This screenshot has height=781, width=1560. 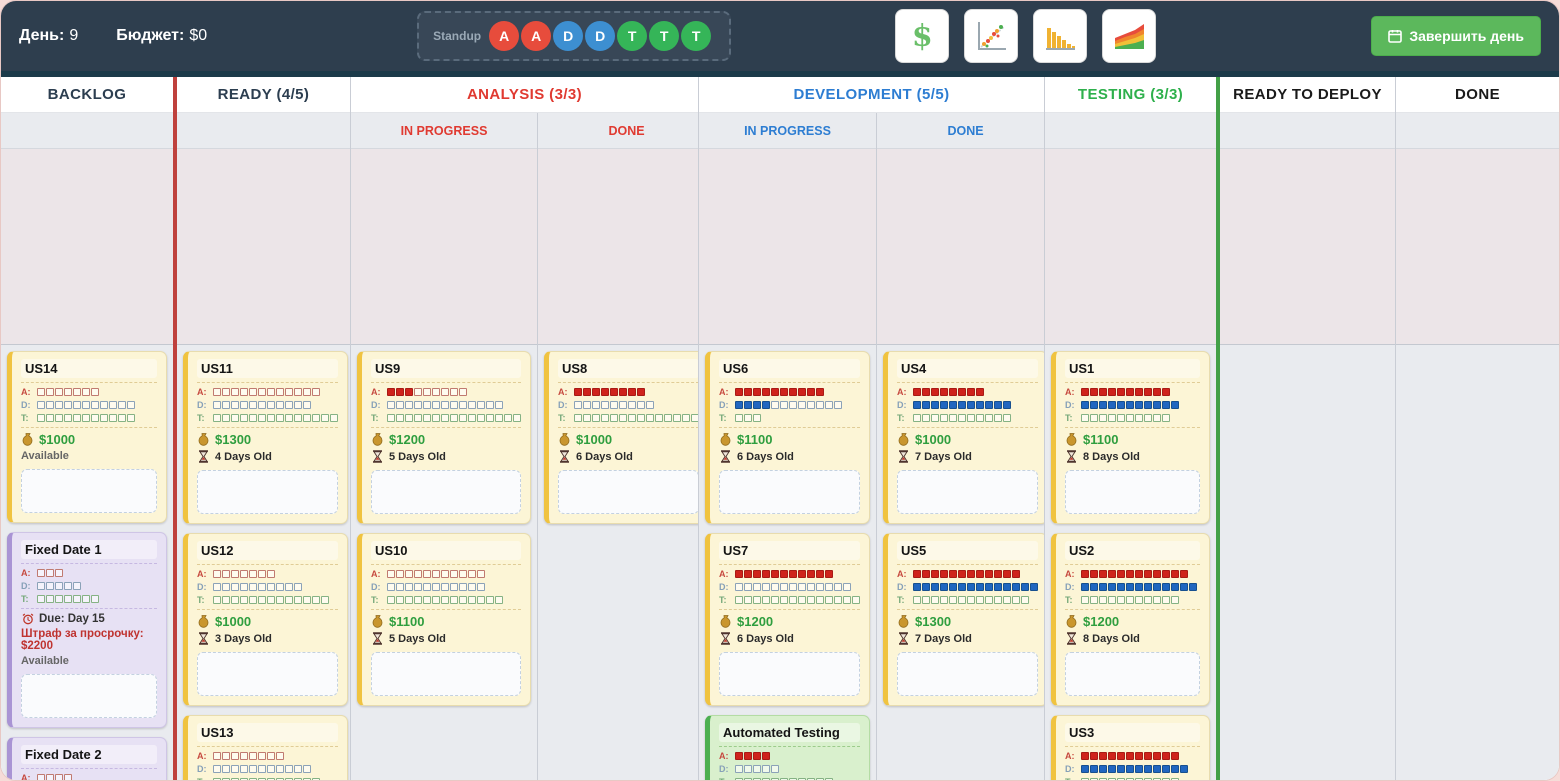 I want to click on bar-chart-icon, so click(x=1061, y=39).